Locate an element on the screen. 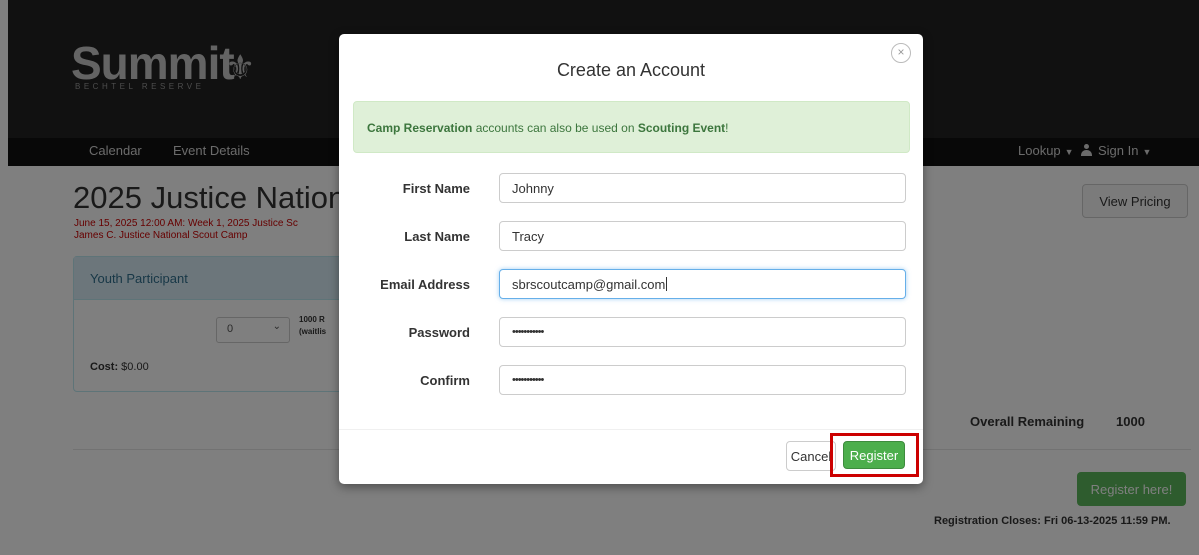 This screenshot has width=1199, height=555. text-cursor is located at coordinates (667, 284).